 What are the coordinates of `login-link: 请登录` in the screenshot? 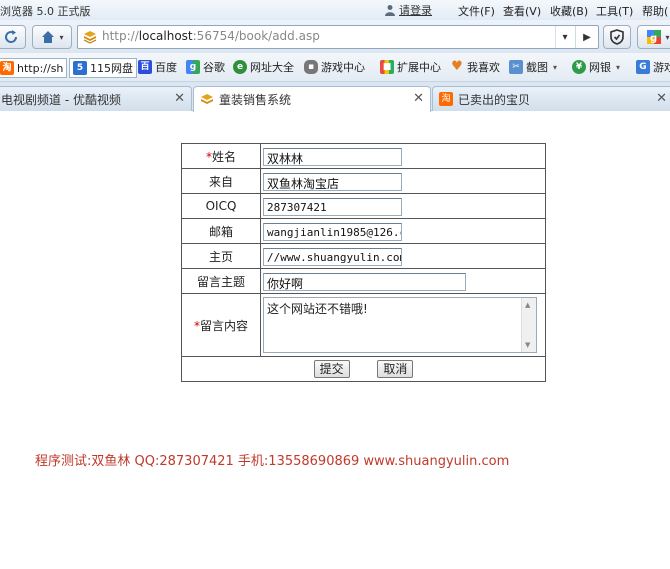 It's located at (408, 10).